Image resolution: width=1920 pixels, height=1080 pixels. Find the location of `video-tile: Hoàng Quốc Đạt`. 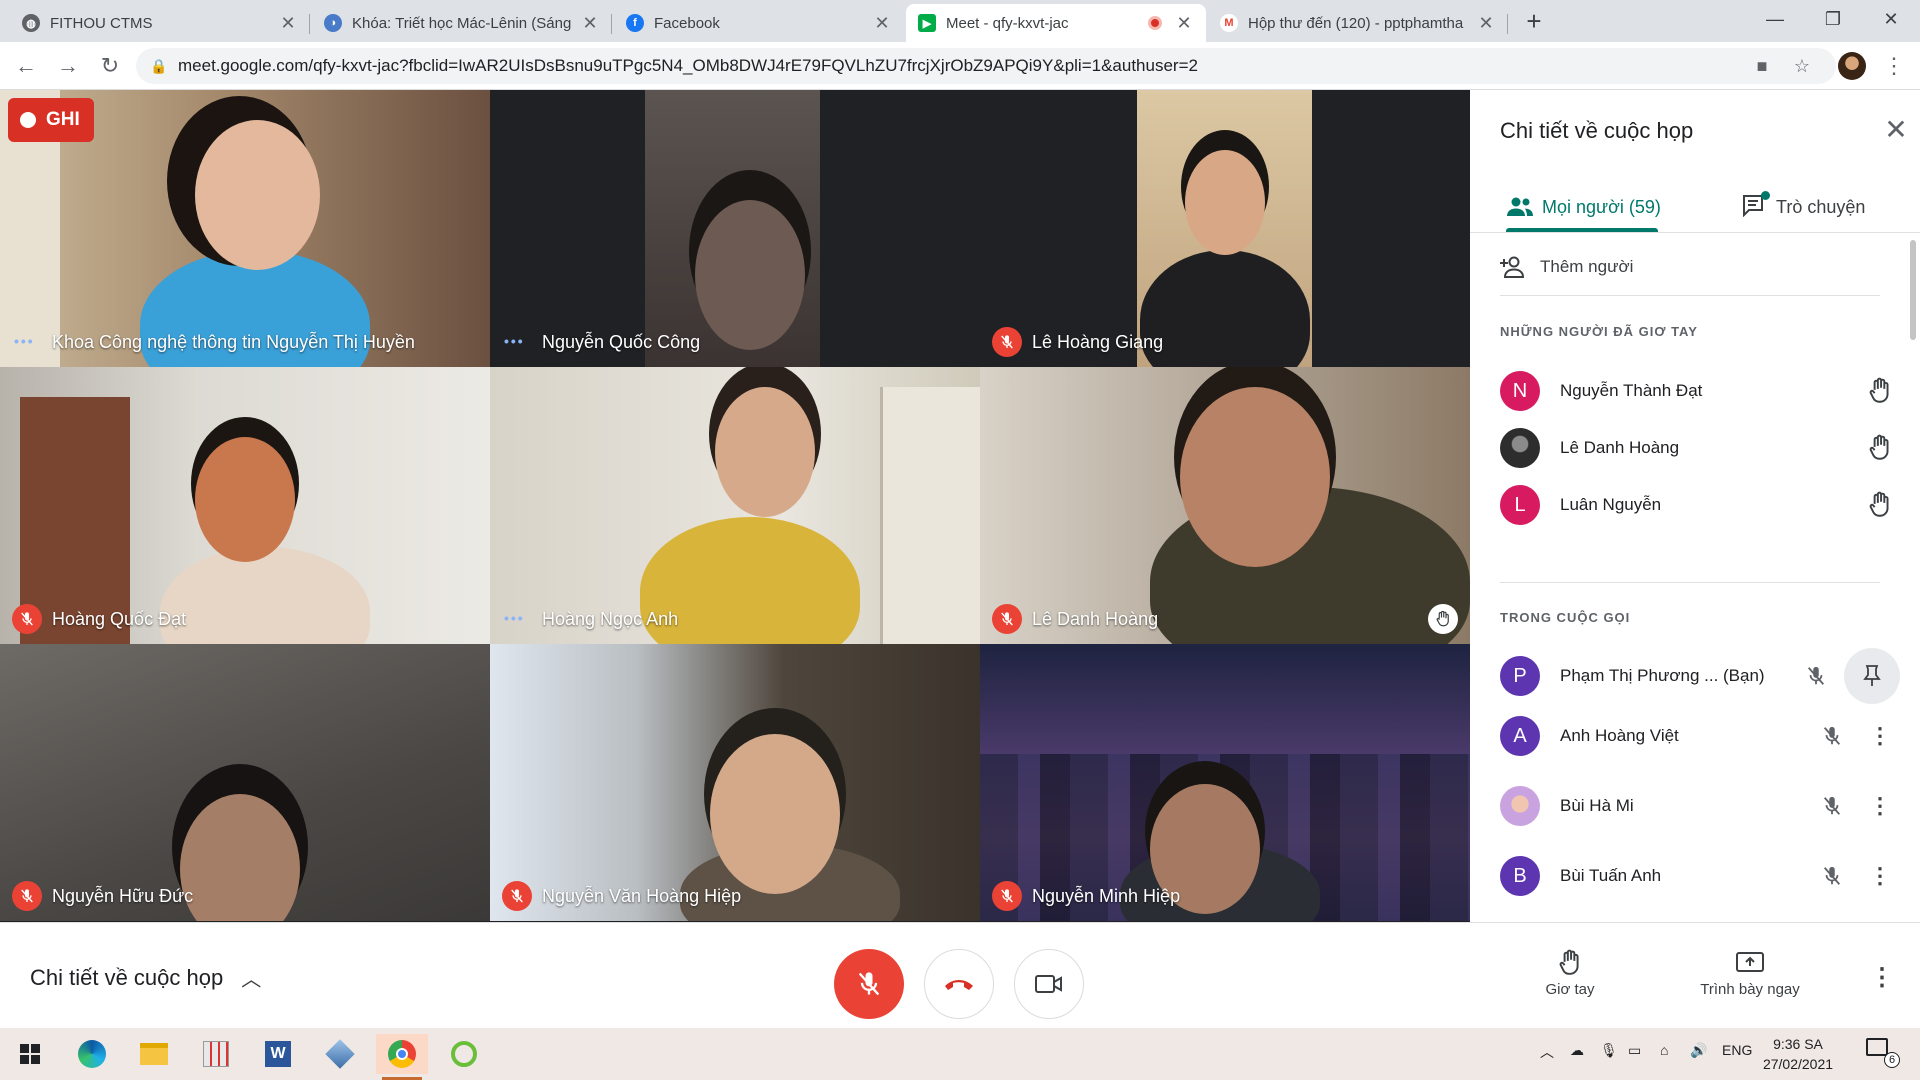

video-tile: Hoàng Quốc Đạt is located at coordinates (245, 505).